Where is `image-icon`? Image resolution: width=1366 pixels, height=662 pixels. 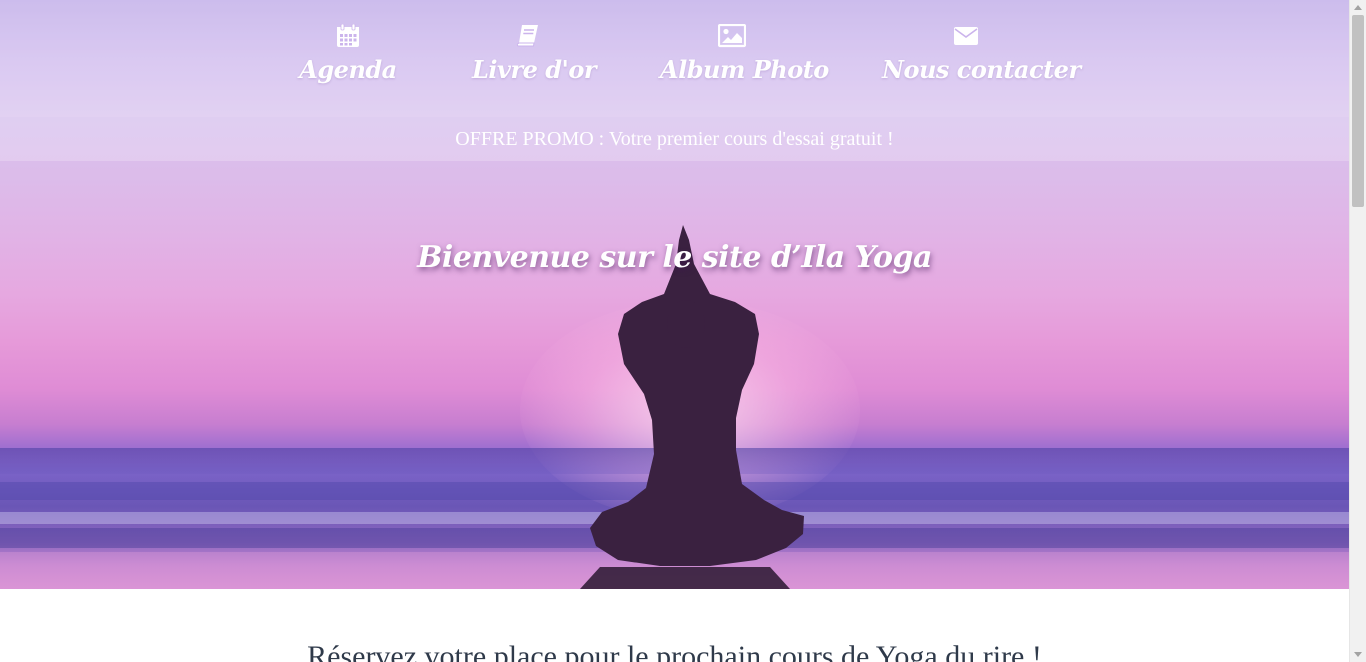 image-icon is located at coordinates (732, 38).